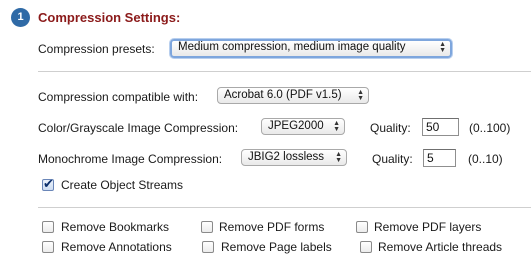 This screenshot has height=267, width=531. I want to click on mono-compression-label: Monochrome Image Compression:, so click(130, 159).